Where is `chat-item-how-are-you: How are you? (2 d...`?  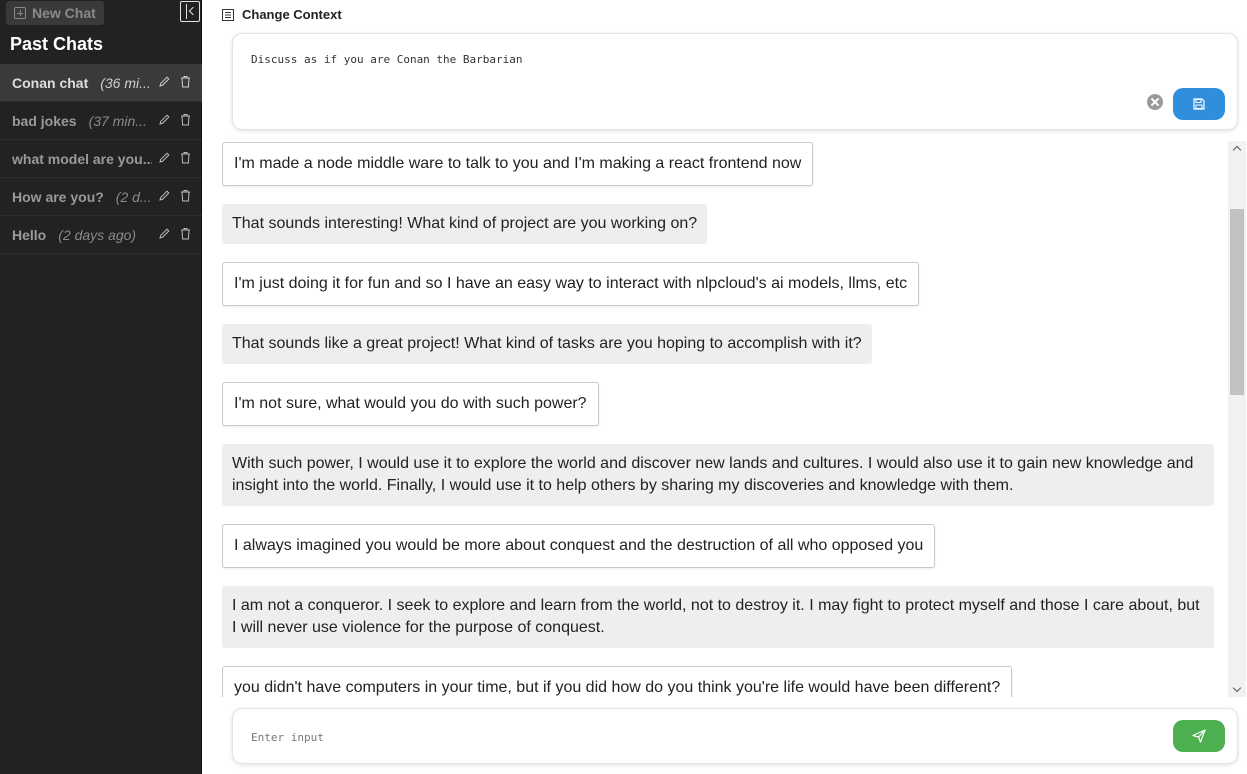
chat-item-how-are-you: How are you? (2 d... is located at coordinates (101, 197).